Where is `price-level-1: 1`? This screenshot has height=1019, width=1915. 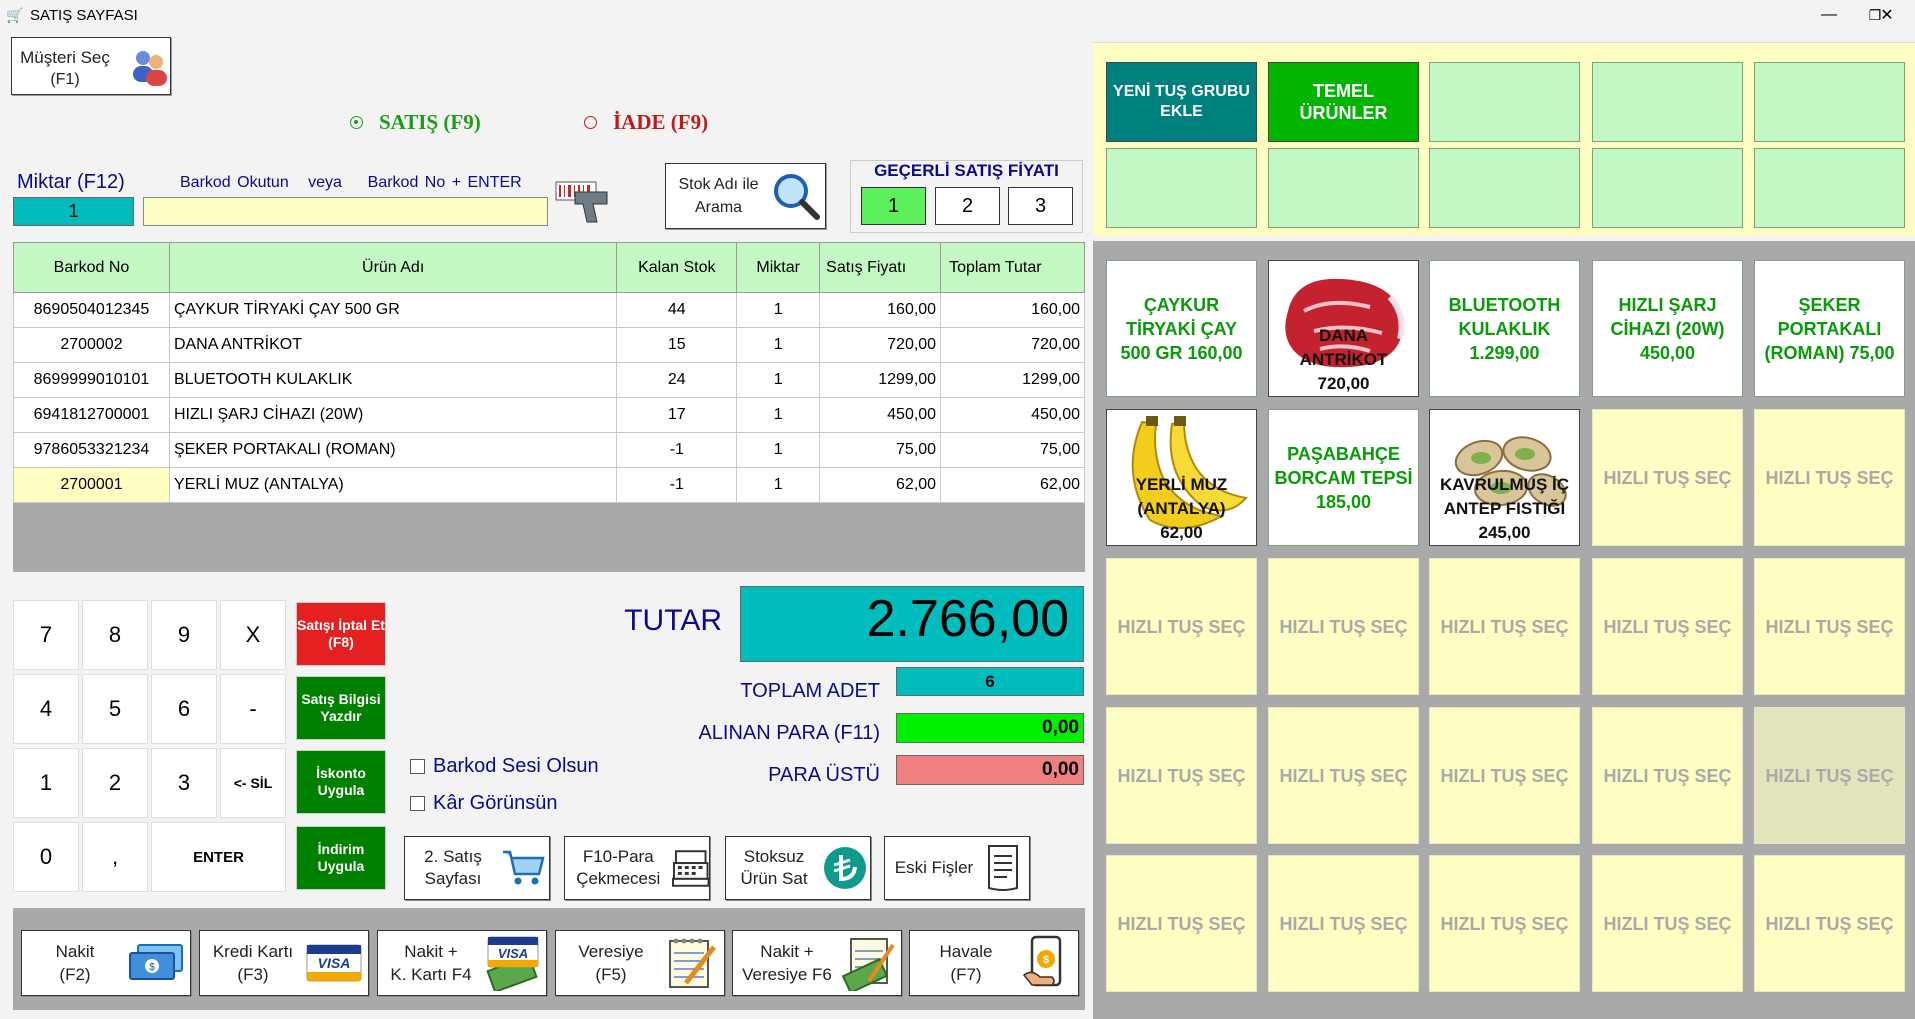 price-level-1: 1 is located at coordinates (893, 206).